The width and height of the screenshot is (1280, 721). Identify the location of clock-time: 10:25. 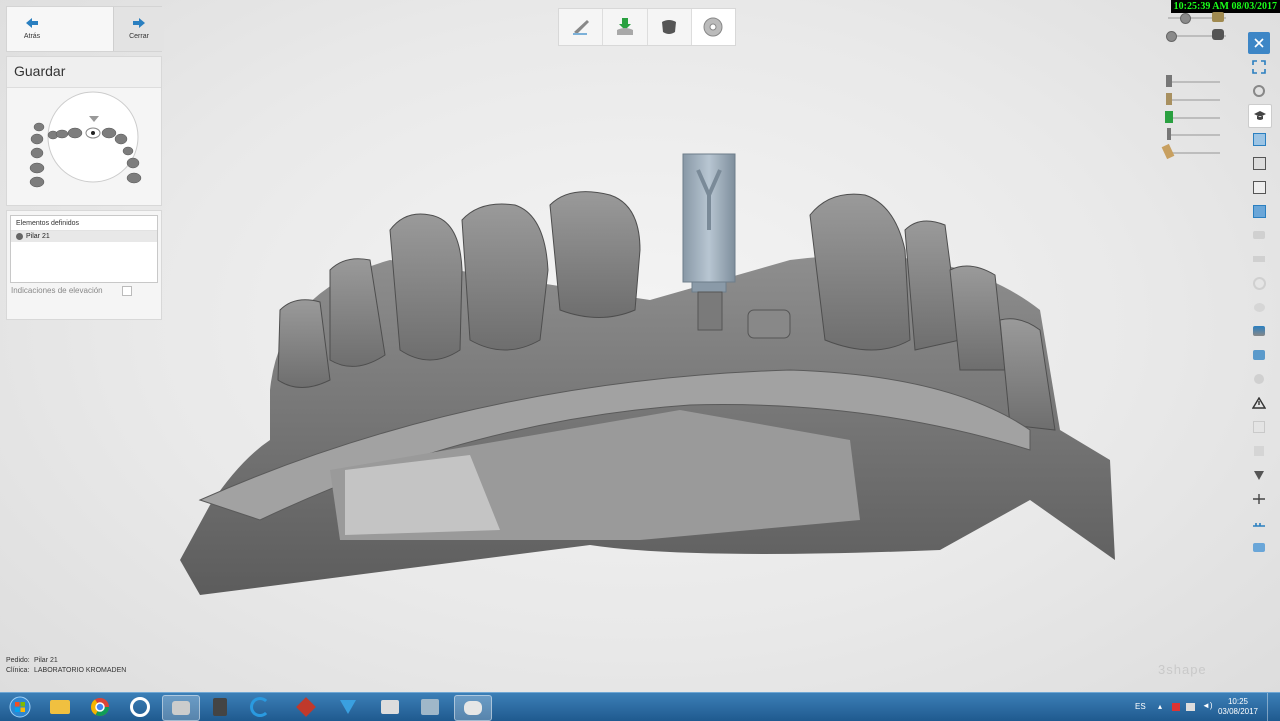
(1237, 701).